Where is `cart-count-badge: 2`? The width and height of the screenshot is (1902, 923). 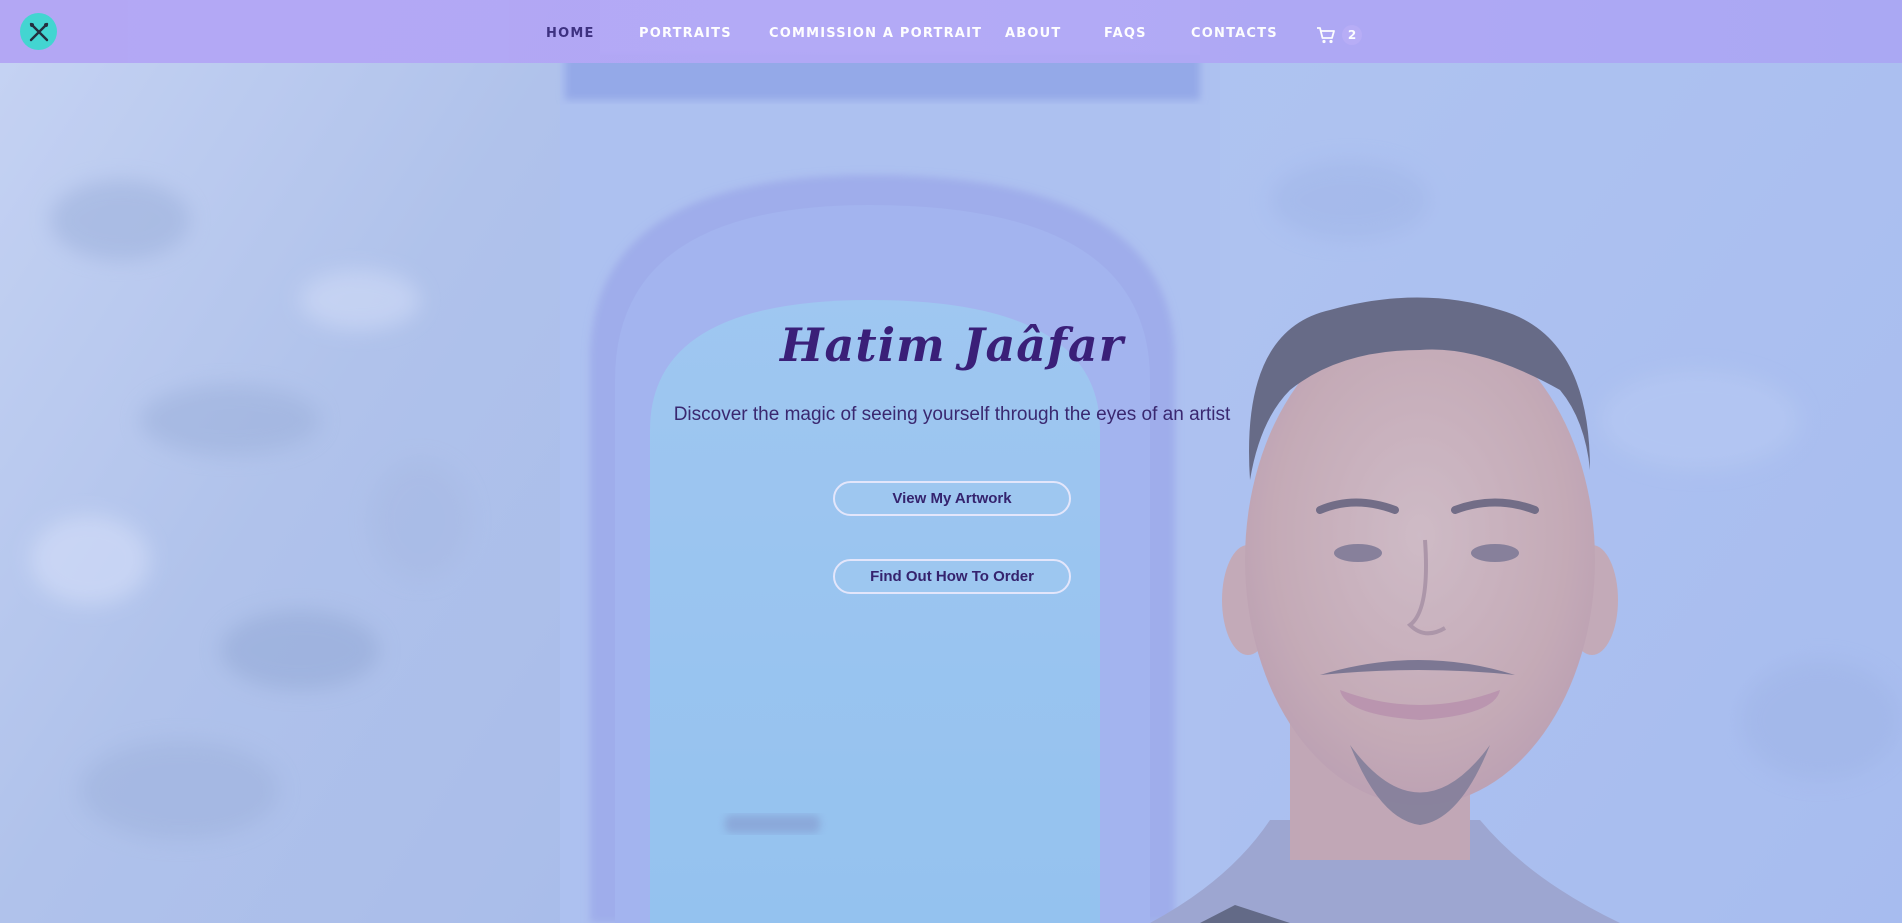 cart-count-badge: 2 is located at coordinates (1352, 35).